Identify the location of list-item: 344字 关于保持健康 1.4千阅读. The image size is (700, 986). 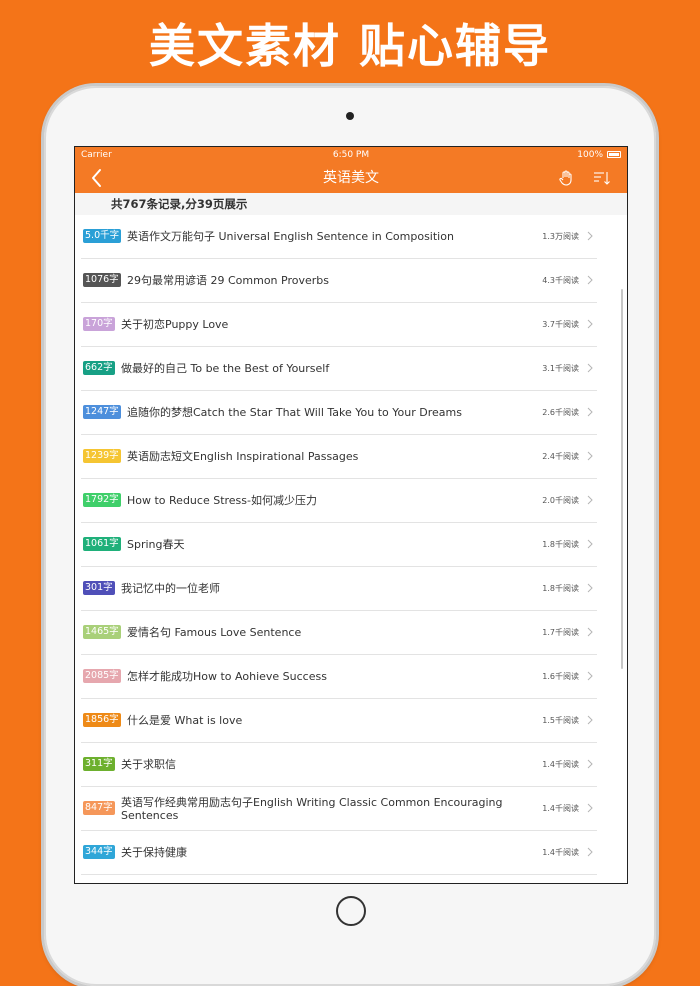
(339, 853).